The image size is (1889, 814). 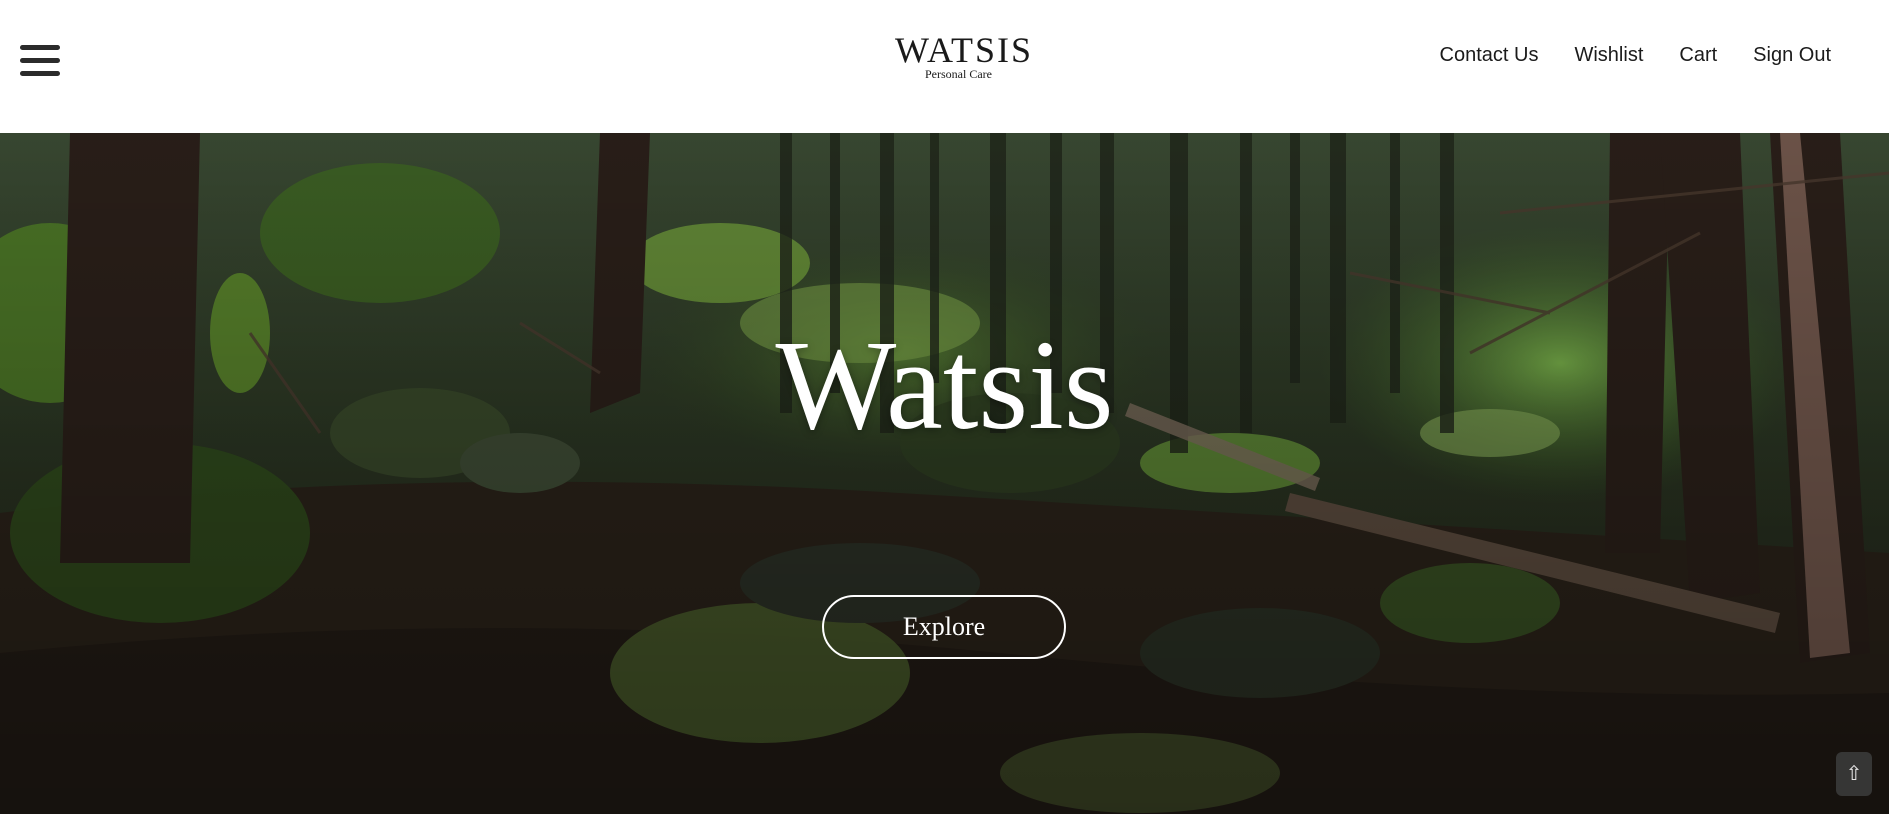 What do you see at coordinates (1608, 55) in the screenshot?
I see `nav-wishlist: Wishlist` at bounding box center [1608, 55].